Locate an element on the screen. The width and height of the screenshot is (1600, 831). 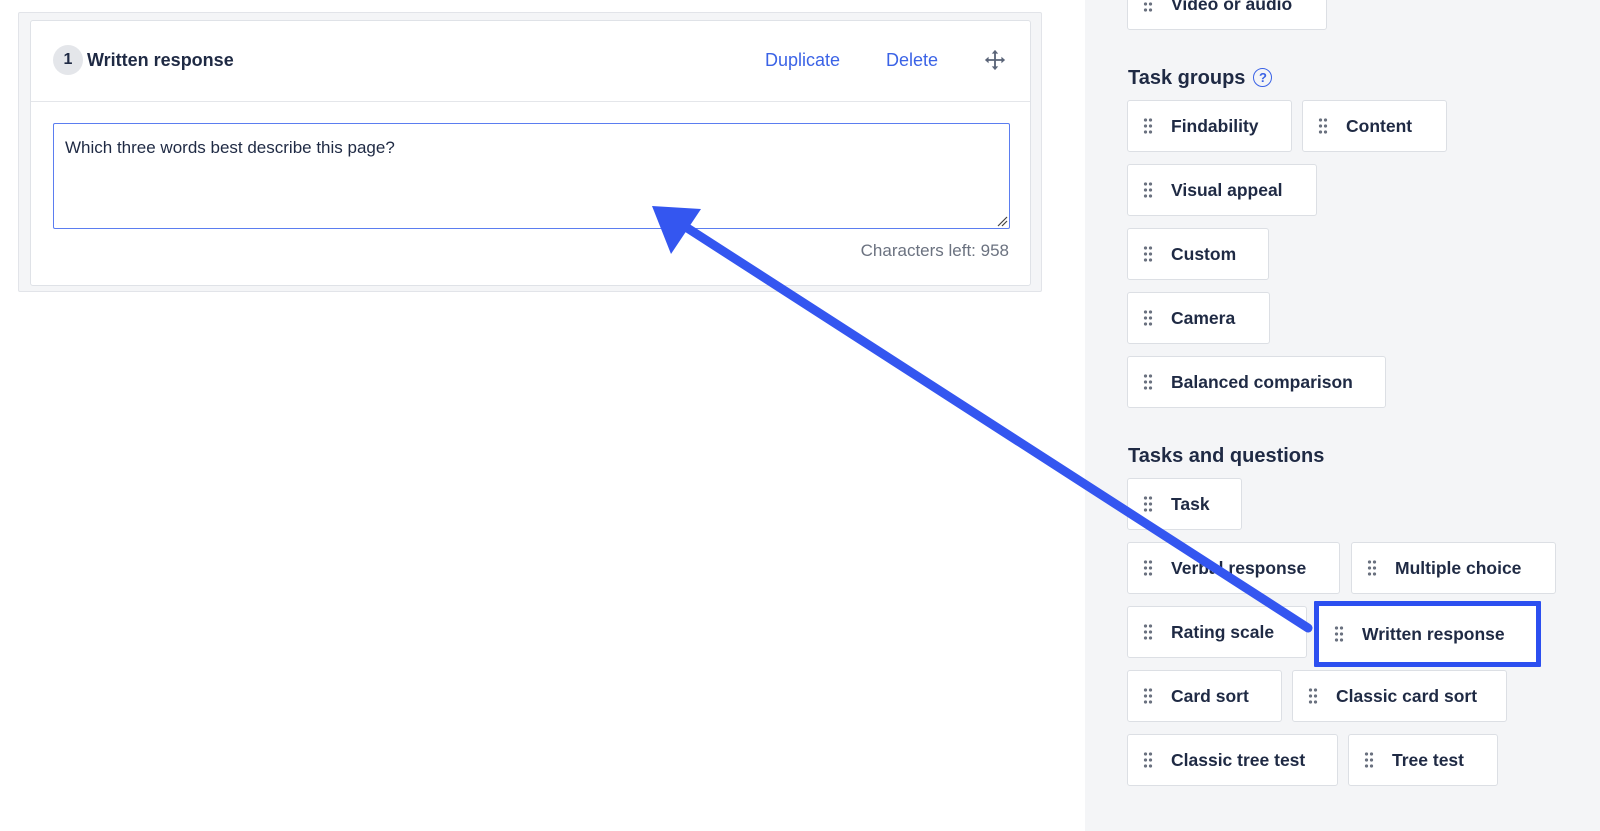
palette-item-task: Task is located at coordinates (1184, 504).